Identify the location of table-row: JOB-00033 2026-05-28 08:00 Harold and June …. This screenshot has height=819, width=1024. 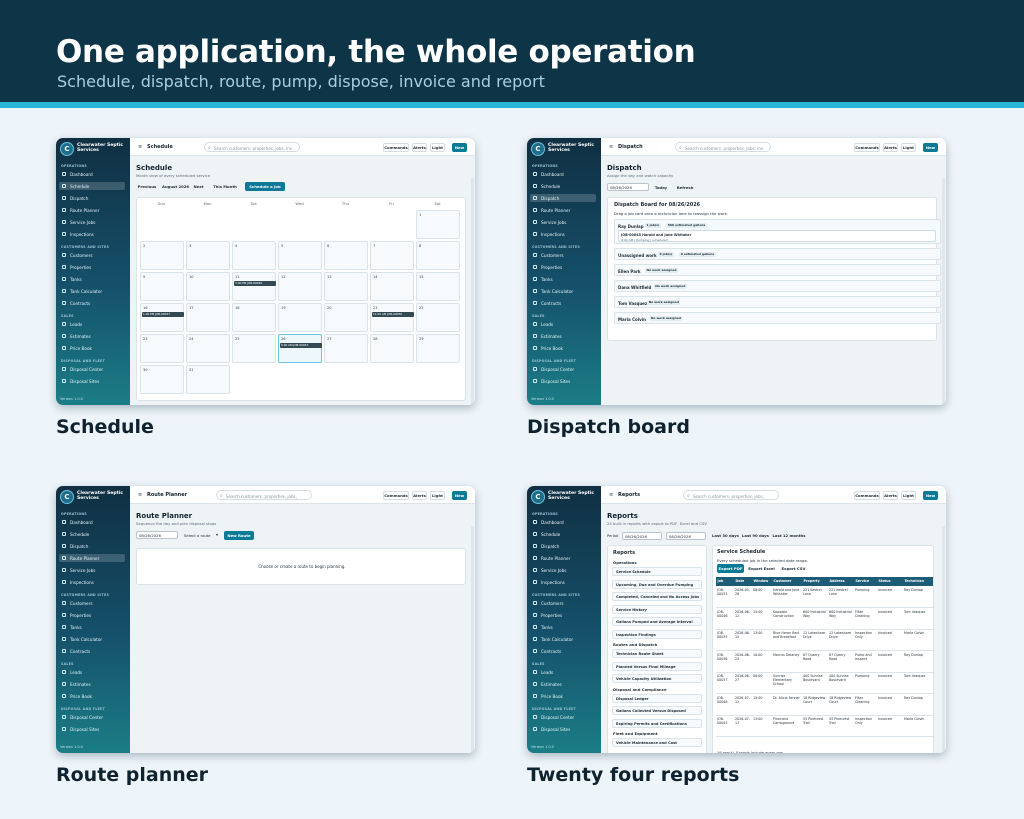
(824, 597).